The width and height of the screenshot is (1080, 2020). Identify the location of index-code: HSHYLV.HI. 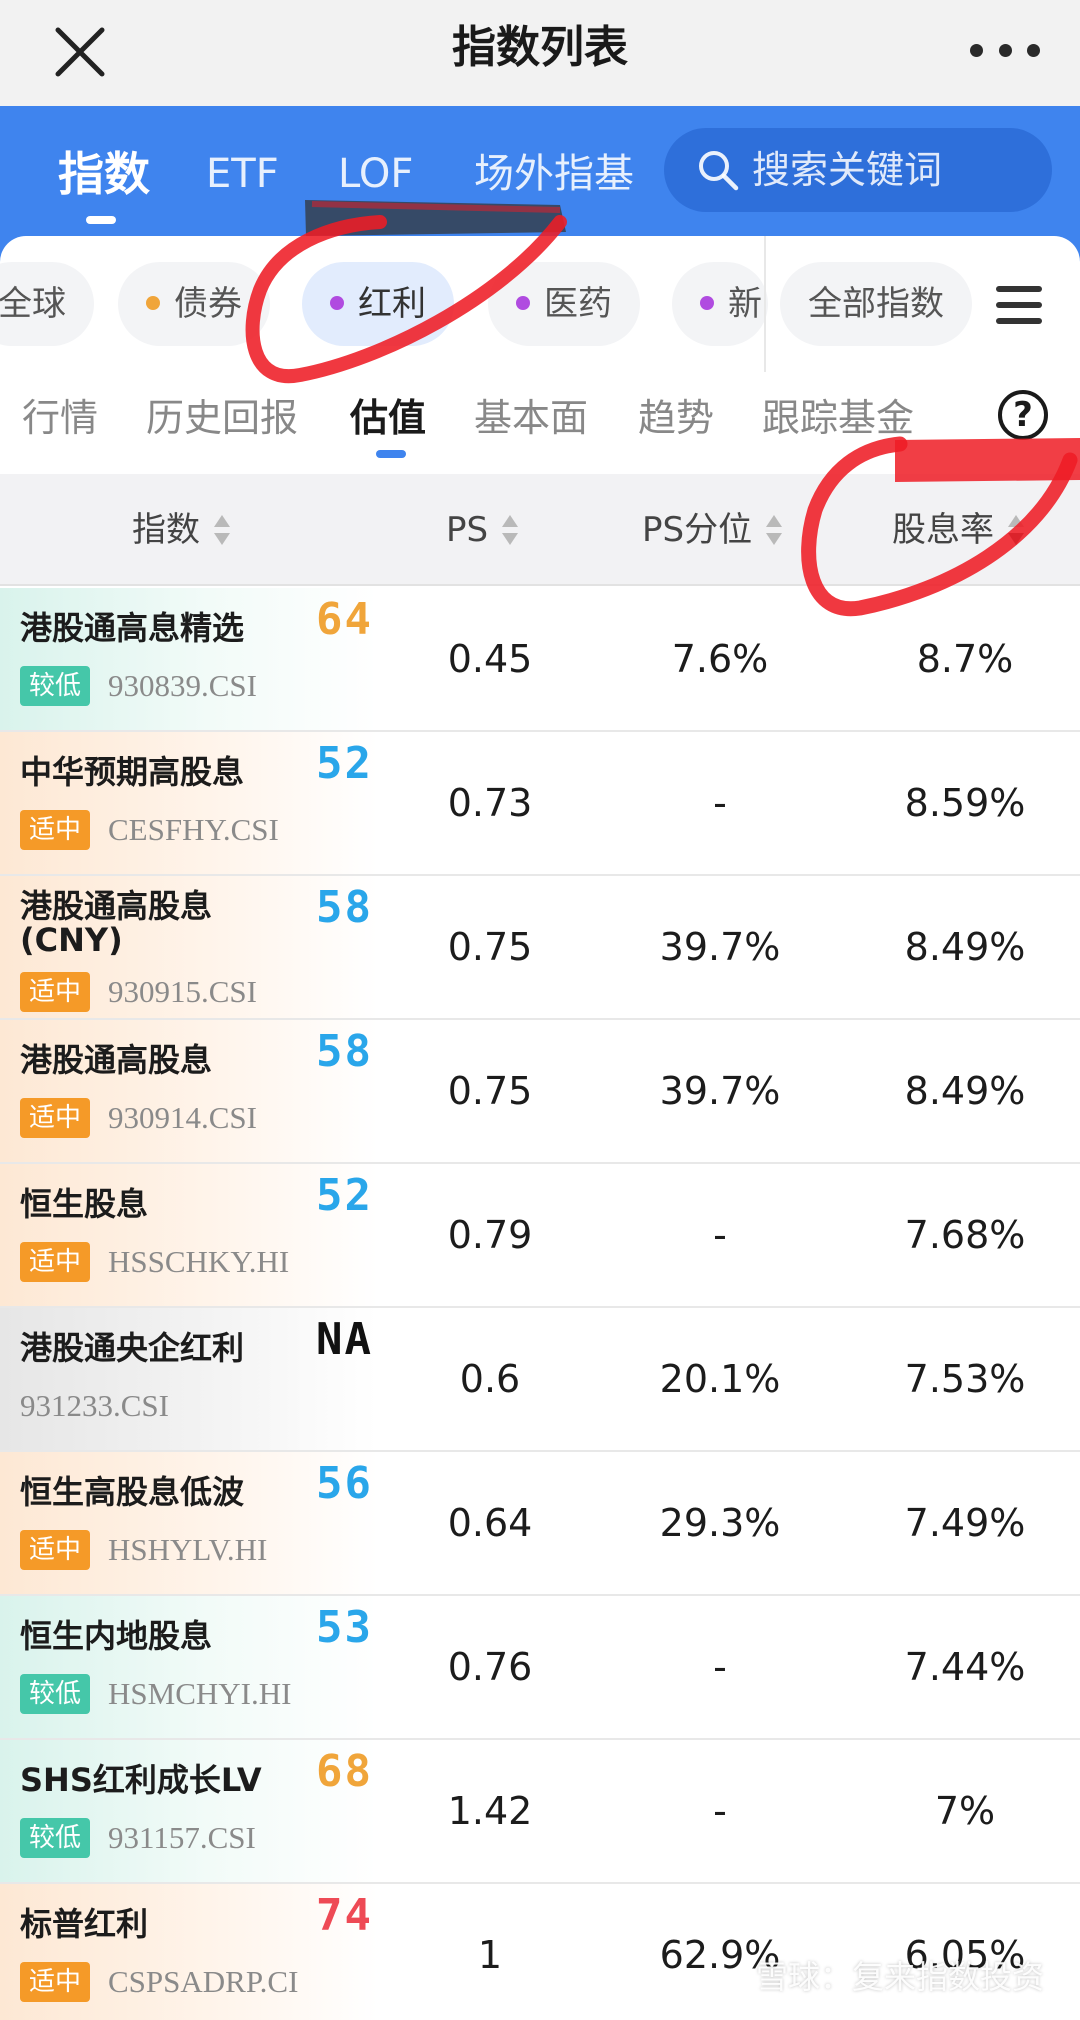
(188, 1549).